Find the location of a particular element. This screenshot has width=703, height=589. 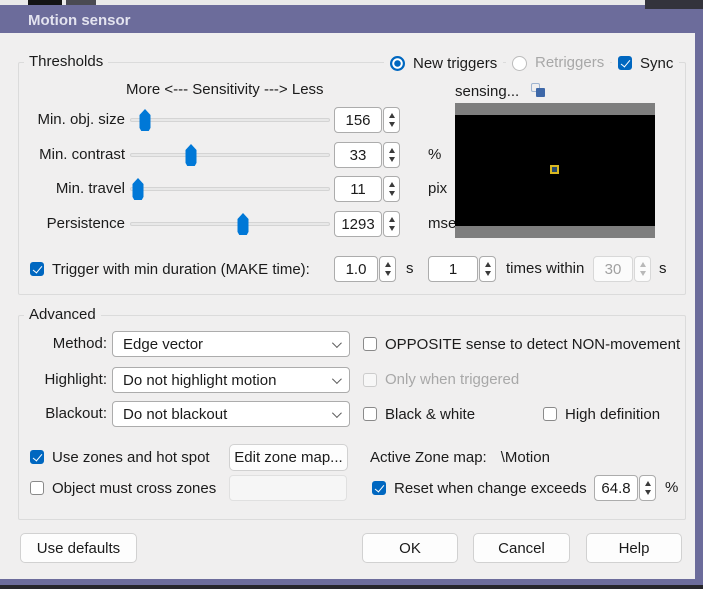

persistence-slider is located at coordinates (230, 224).